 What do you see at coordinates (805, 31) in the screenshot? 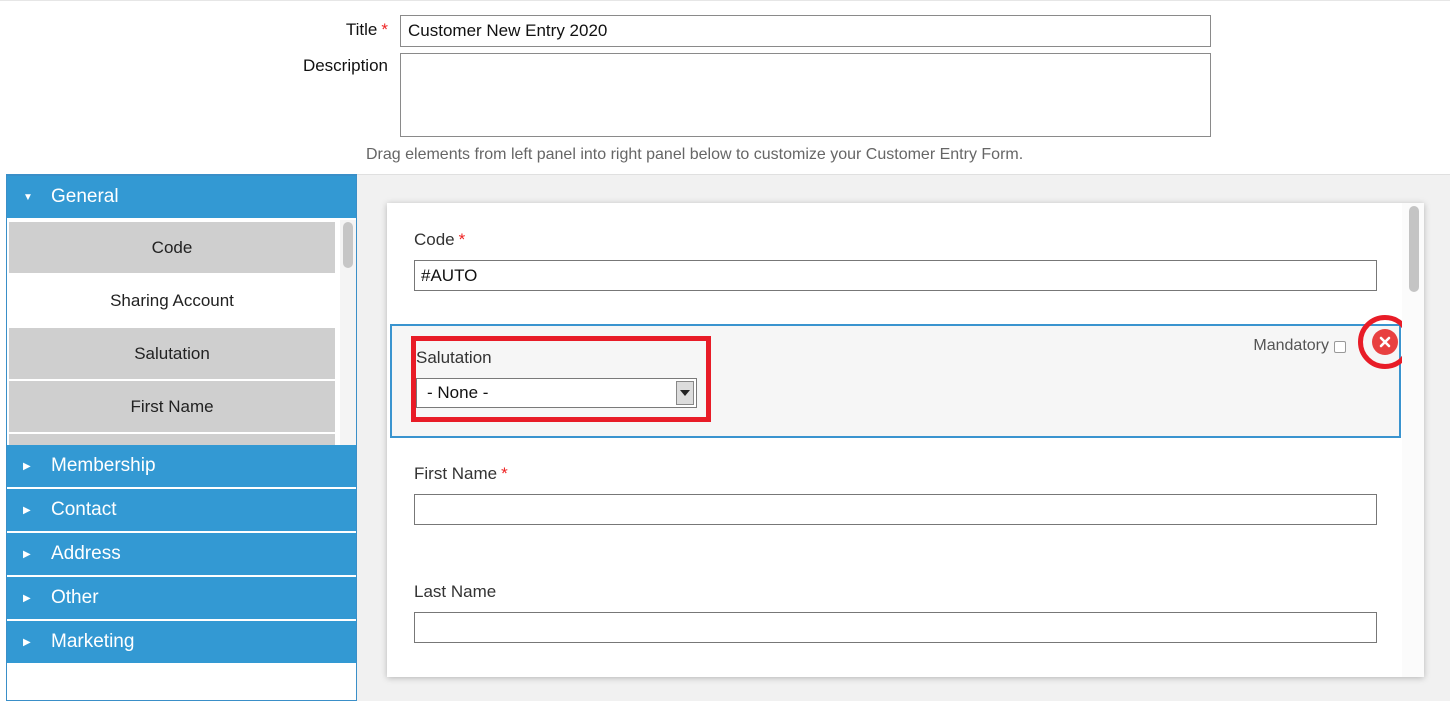
I see `title-input: Customer New Entry 2020` at bounding box center [805, 31].